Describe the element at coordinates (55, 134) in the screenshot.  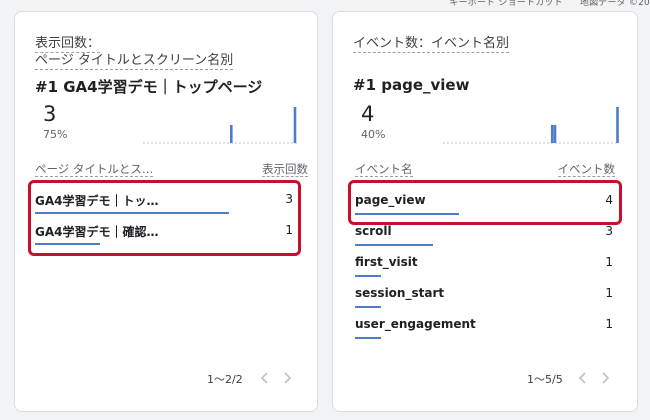
I see `top-item-percent: 75%` at that location.